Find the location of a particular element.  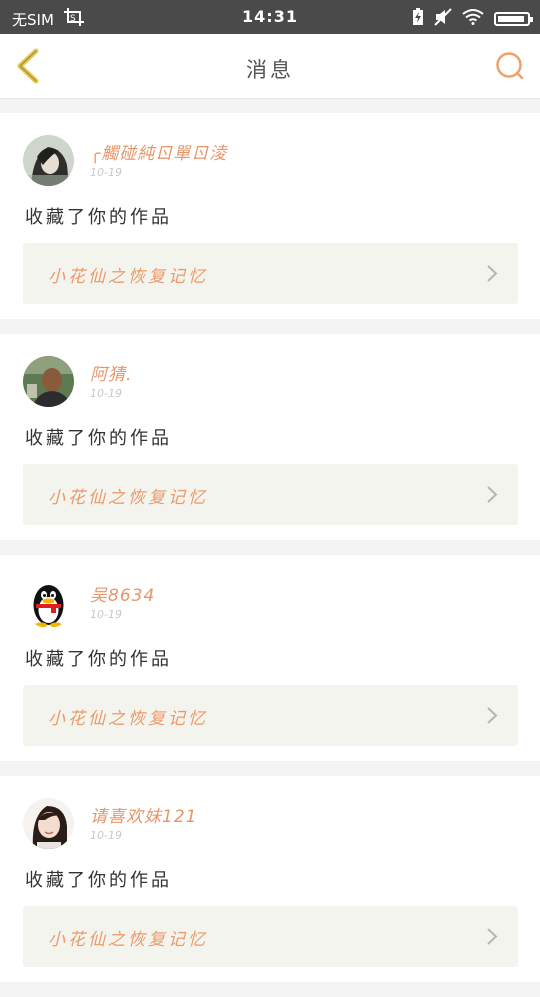

user-name: 请喜欢妹121 is located at coordinates (143, 814).